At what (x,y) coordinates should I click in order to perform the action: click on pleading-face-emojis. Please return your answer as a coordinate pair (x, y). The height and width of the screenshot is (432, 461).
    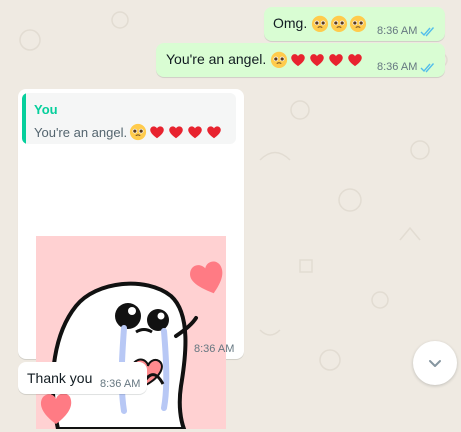
    Looking at the image, I should click on (339, 24).